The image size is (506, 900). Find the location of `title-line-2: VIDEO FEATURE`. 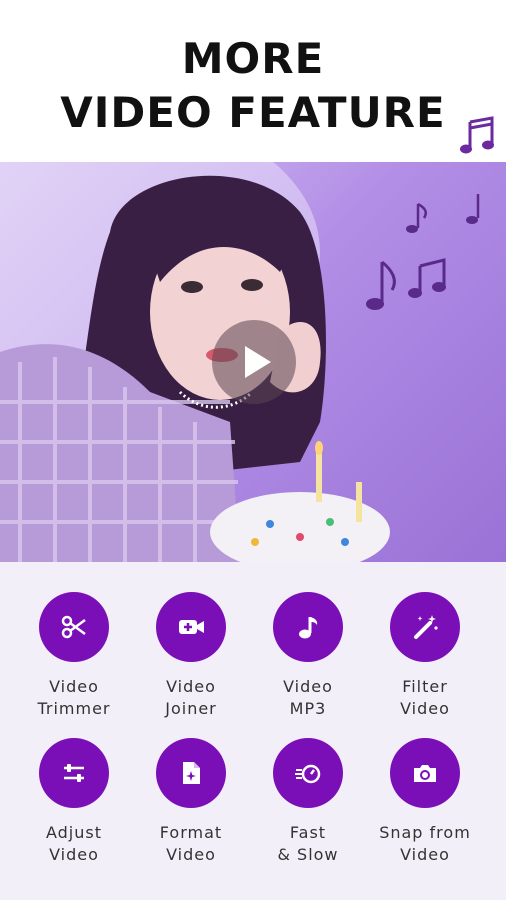

title-line-2: VIDEO FEATURE is located at coordinates (253, 112).